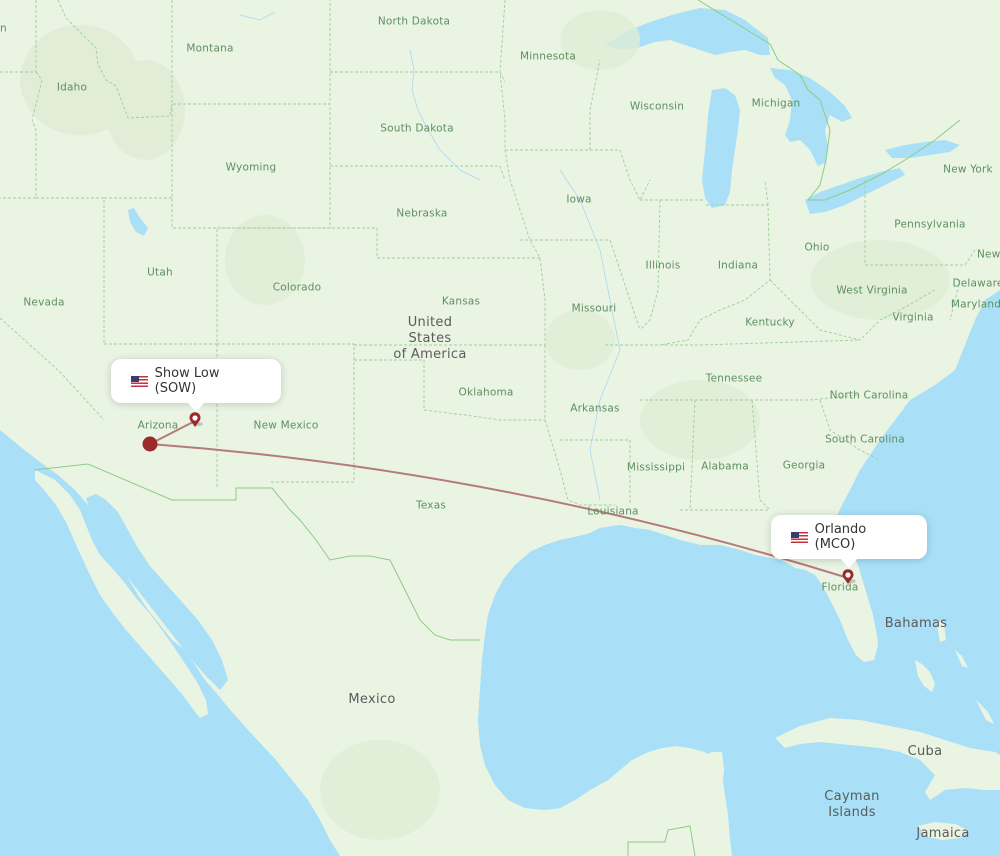  I want to click on destination-airport-label: Orlando (MCO), so click(840, 537).